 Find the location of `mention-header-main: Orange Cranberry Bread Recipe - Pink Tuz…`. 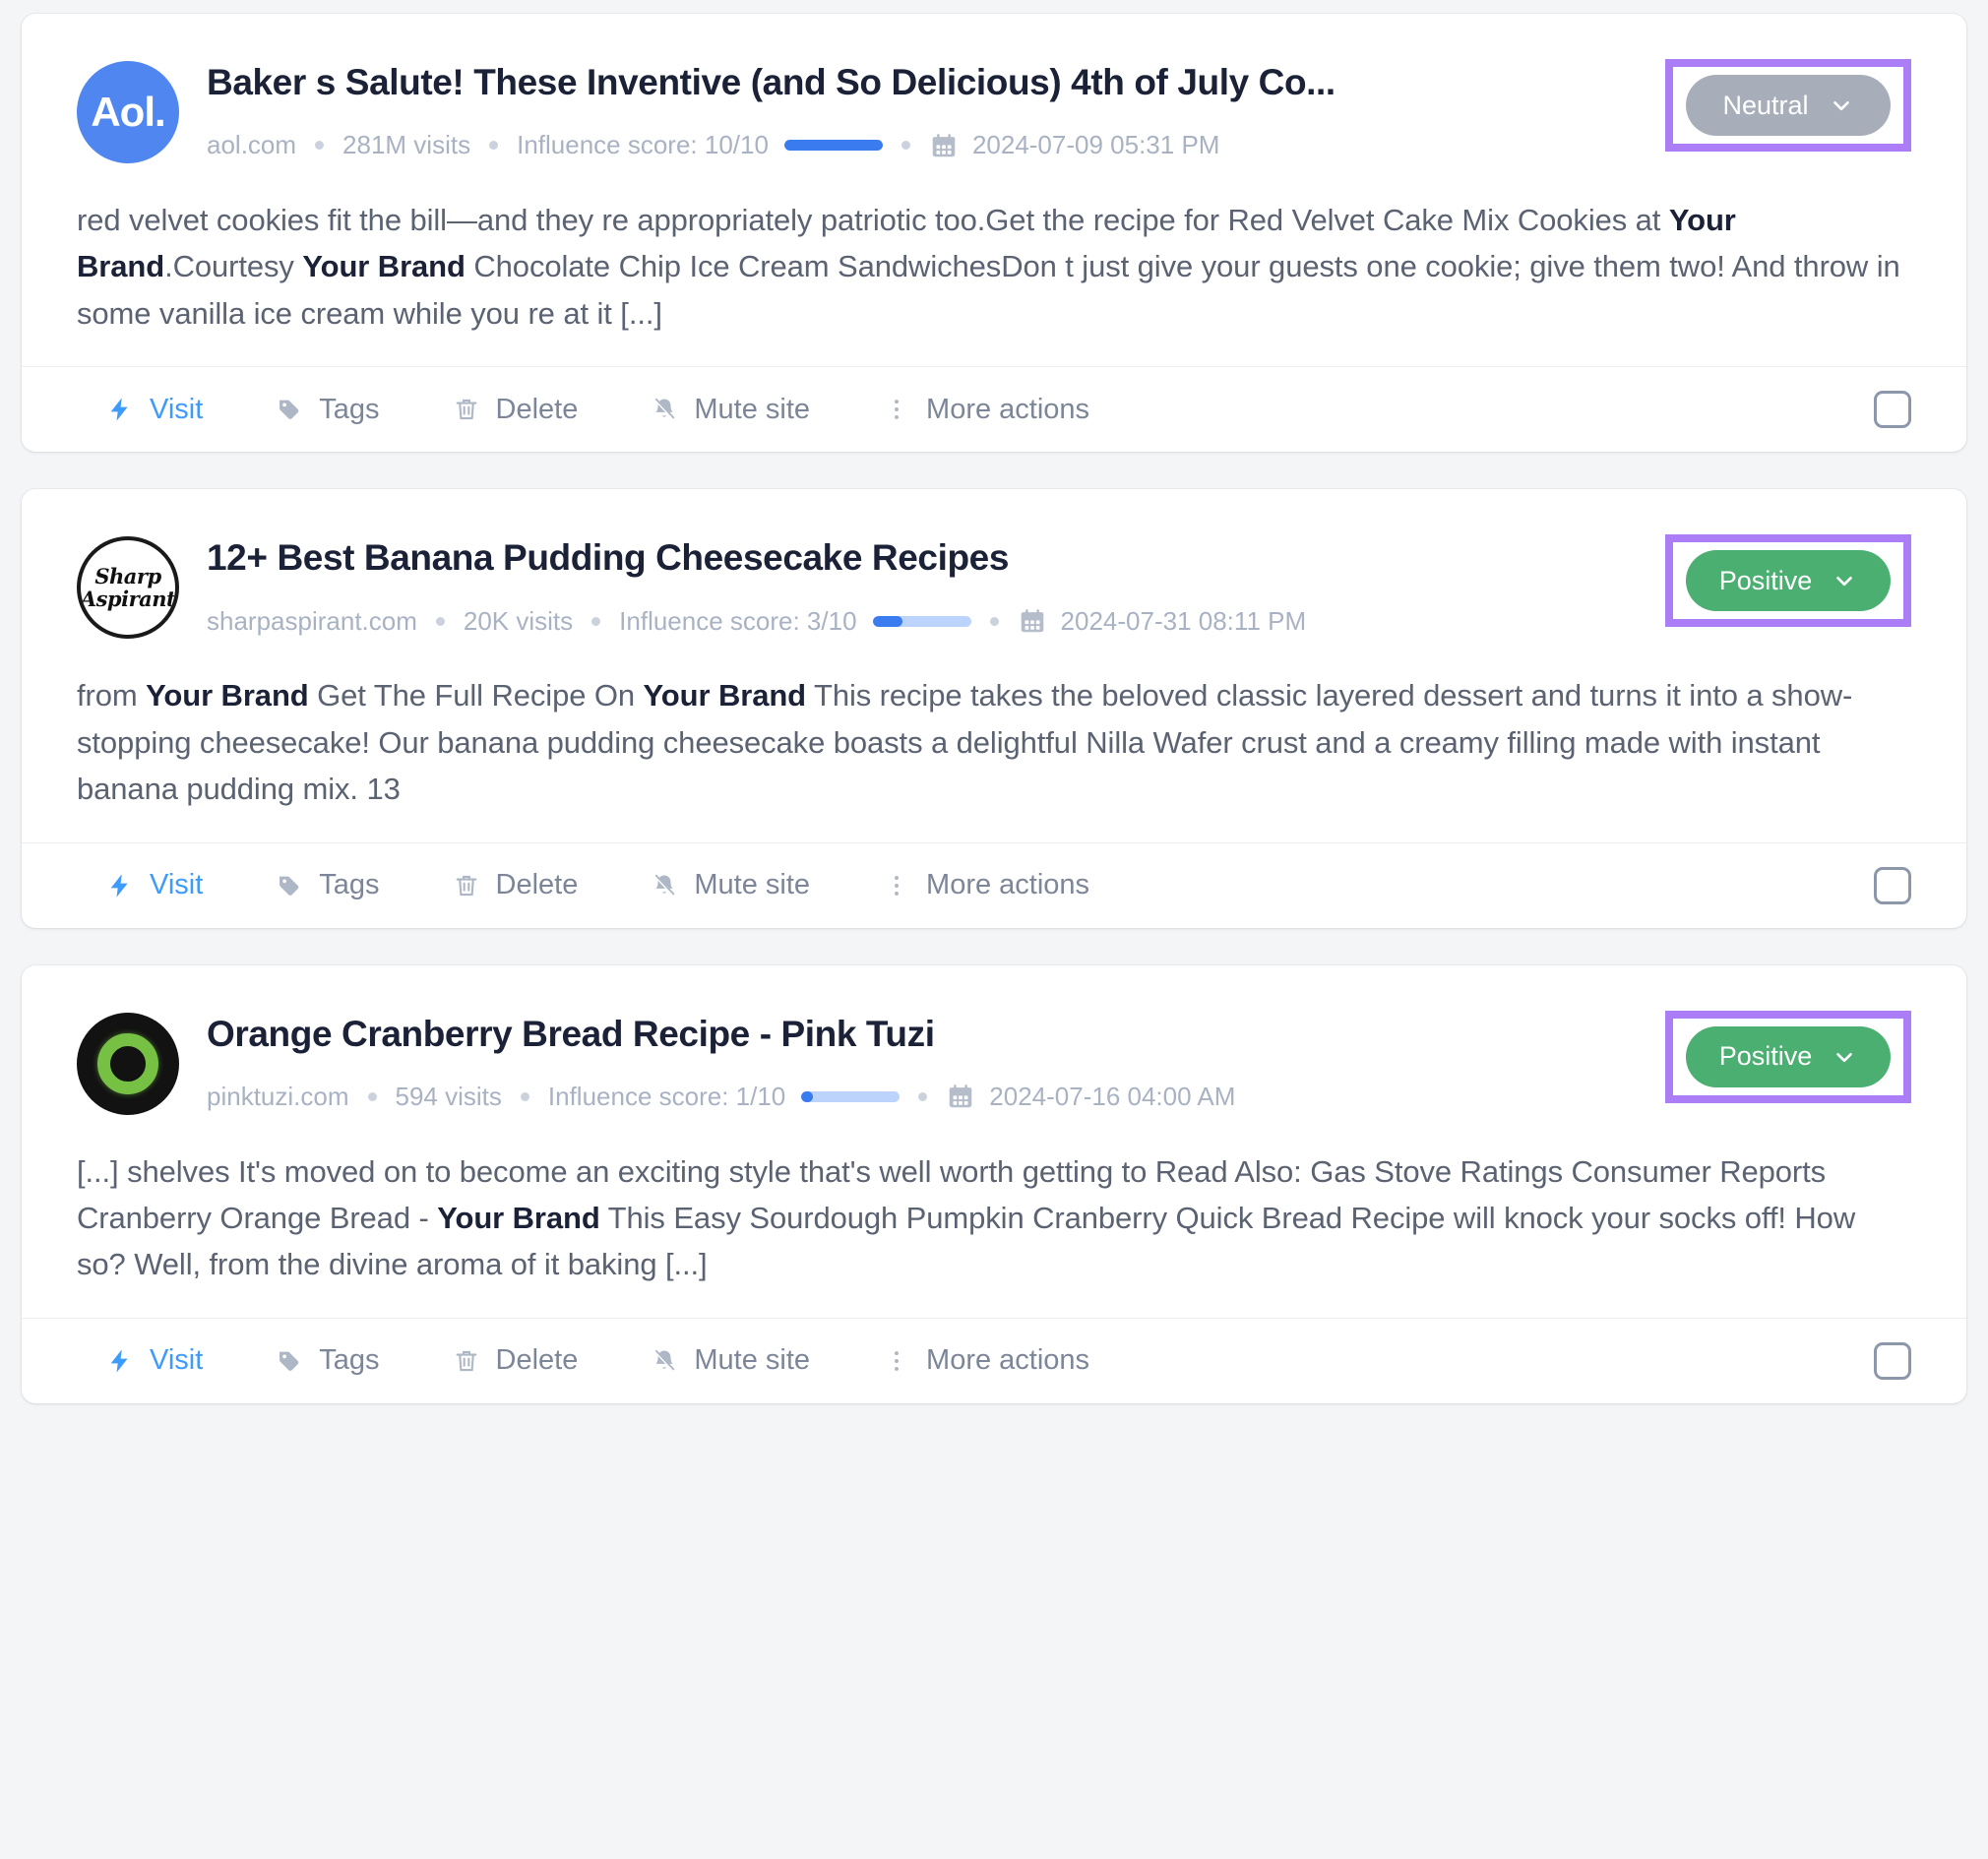

mention-header-main: Orange Cranberry Bread Recipe - Pink Tuz… is located at coordinates (936, 1060).